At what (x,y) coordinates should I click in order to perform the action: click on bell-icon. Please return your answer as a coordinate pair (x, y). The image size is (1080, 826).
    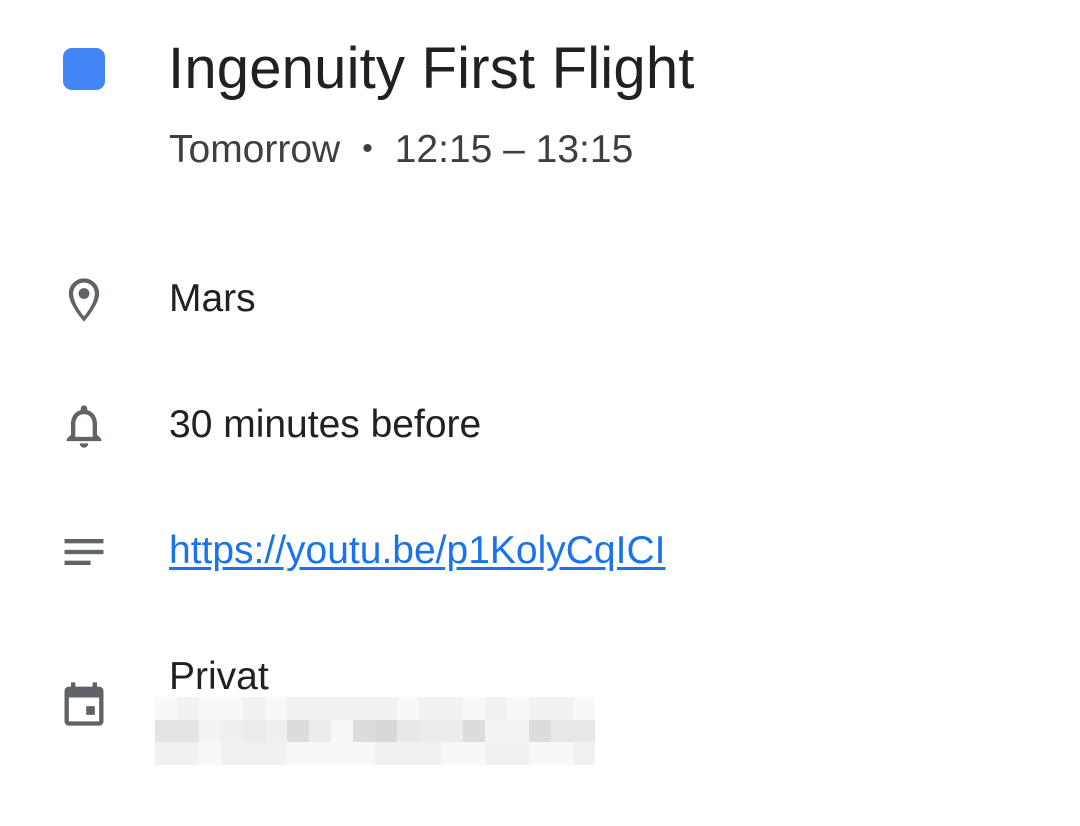
    Looking at the image, I should click on (84, 426).